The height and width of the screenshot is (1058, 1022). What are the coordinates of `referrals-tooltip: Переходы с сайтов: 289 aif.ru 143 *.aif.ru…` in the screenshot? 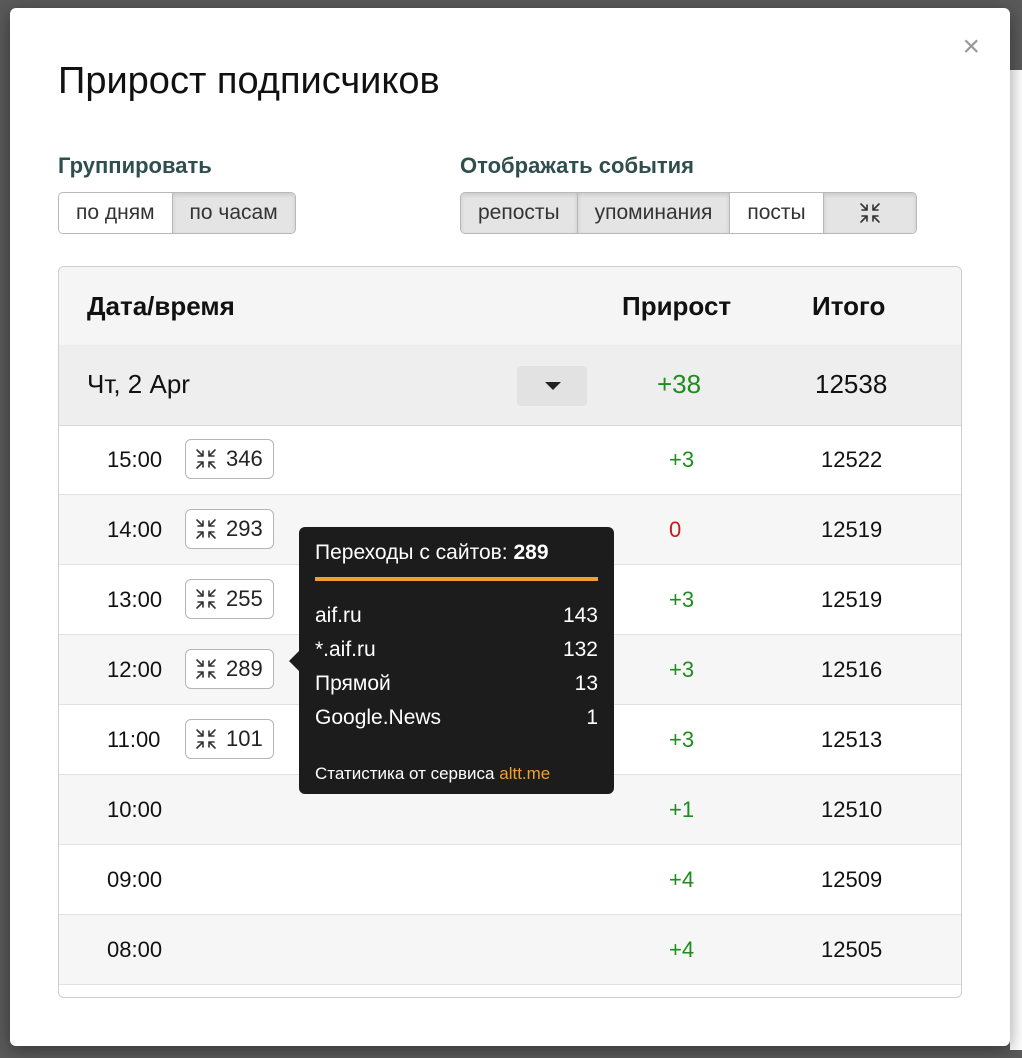 It's located at (451, 660).